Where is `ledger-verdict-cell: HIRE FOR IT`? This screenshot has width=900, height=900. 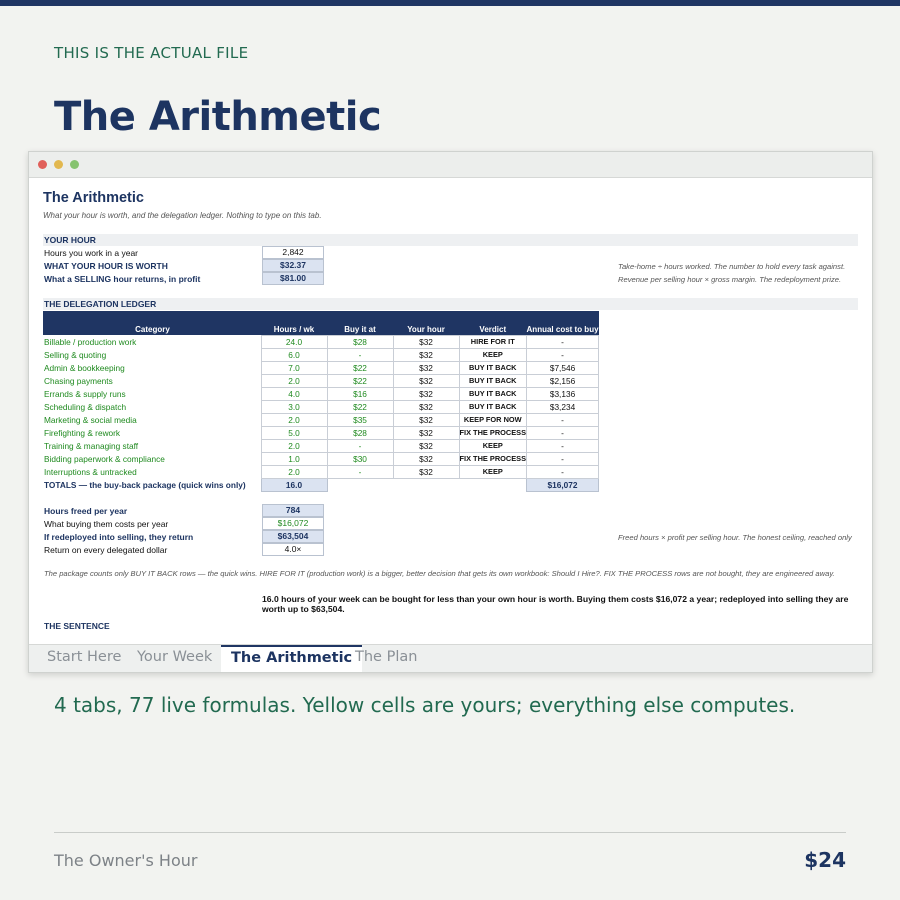 ledger-verdict-cell: HIRE FOR IT is located at coordinates (493, 341).